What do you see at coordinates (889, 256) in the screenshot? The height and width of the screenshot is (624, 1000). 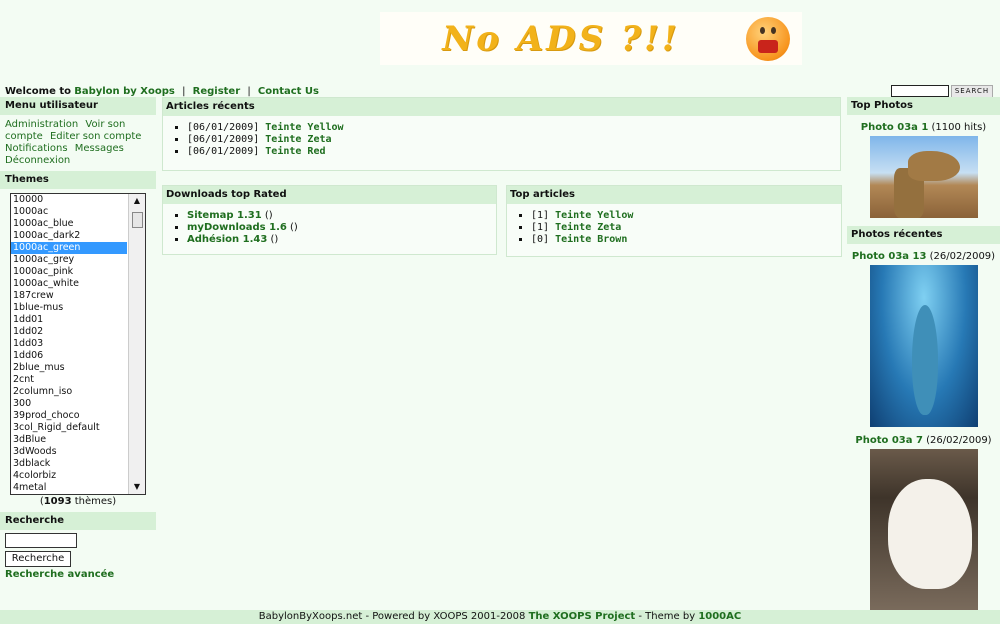 I see `photo-link: Photo 03a 13` at bounding box center [889, 256].